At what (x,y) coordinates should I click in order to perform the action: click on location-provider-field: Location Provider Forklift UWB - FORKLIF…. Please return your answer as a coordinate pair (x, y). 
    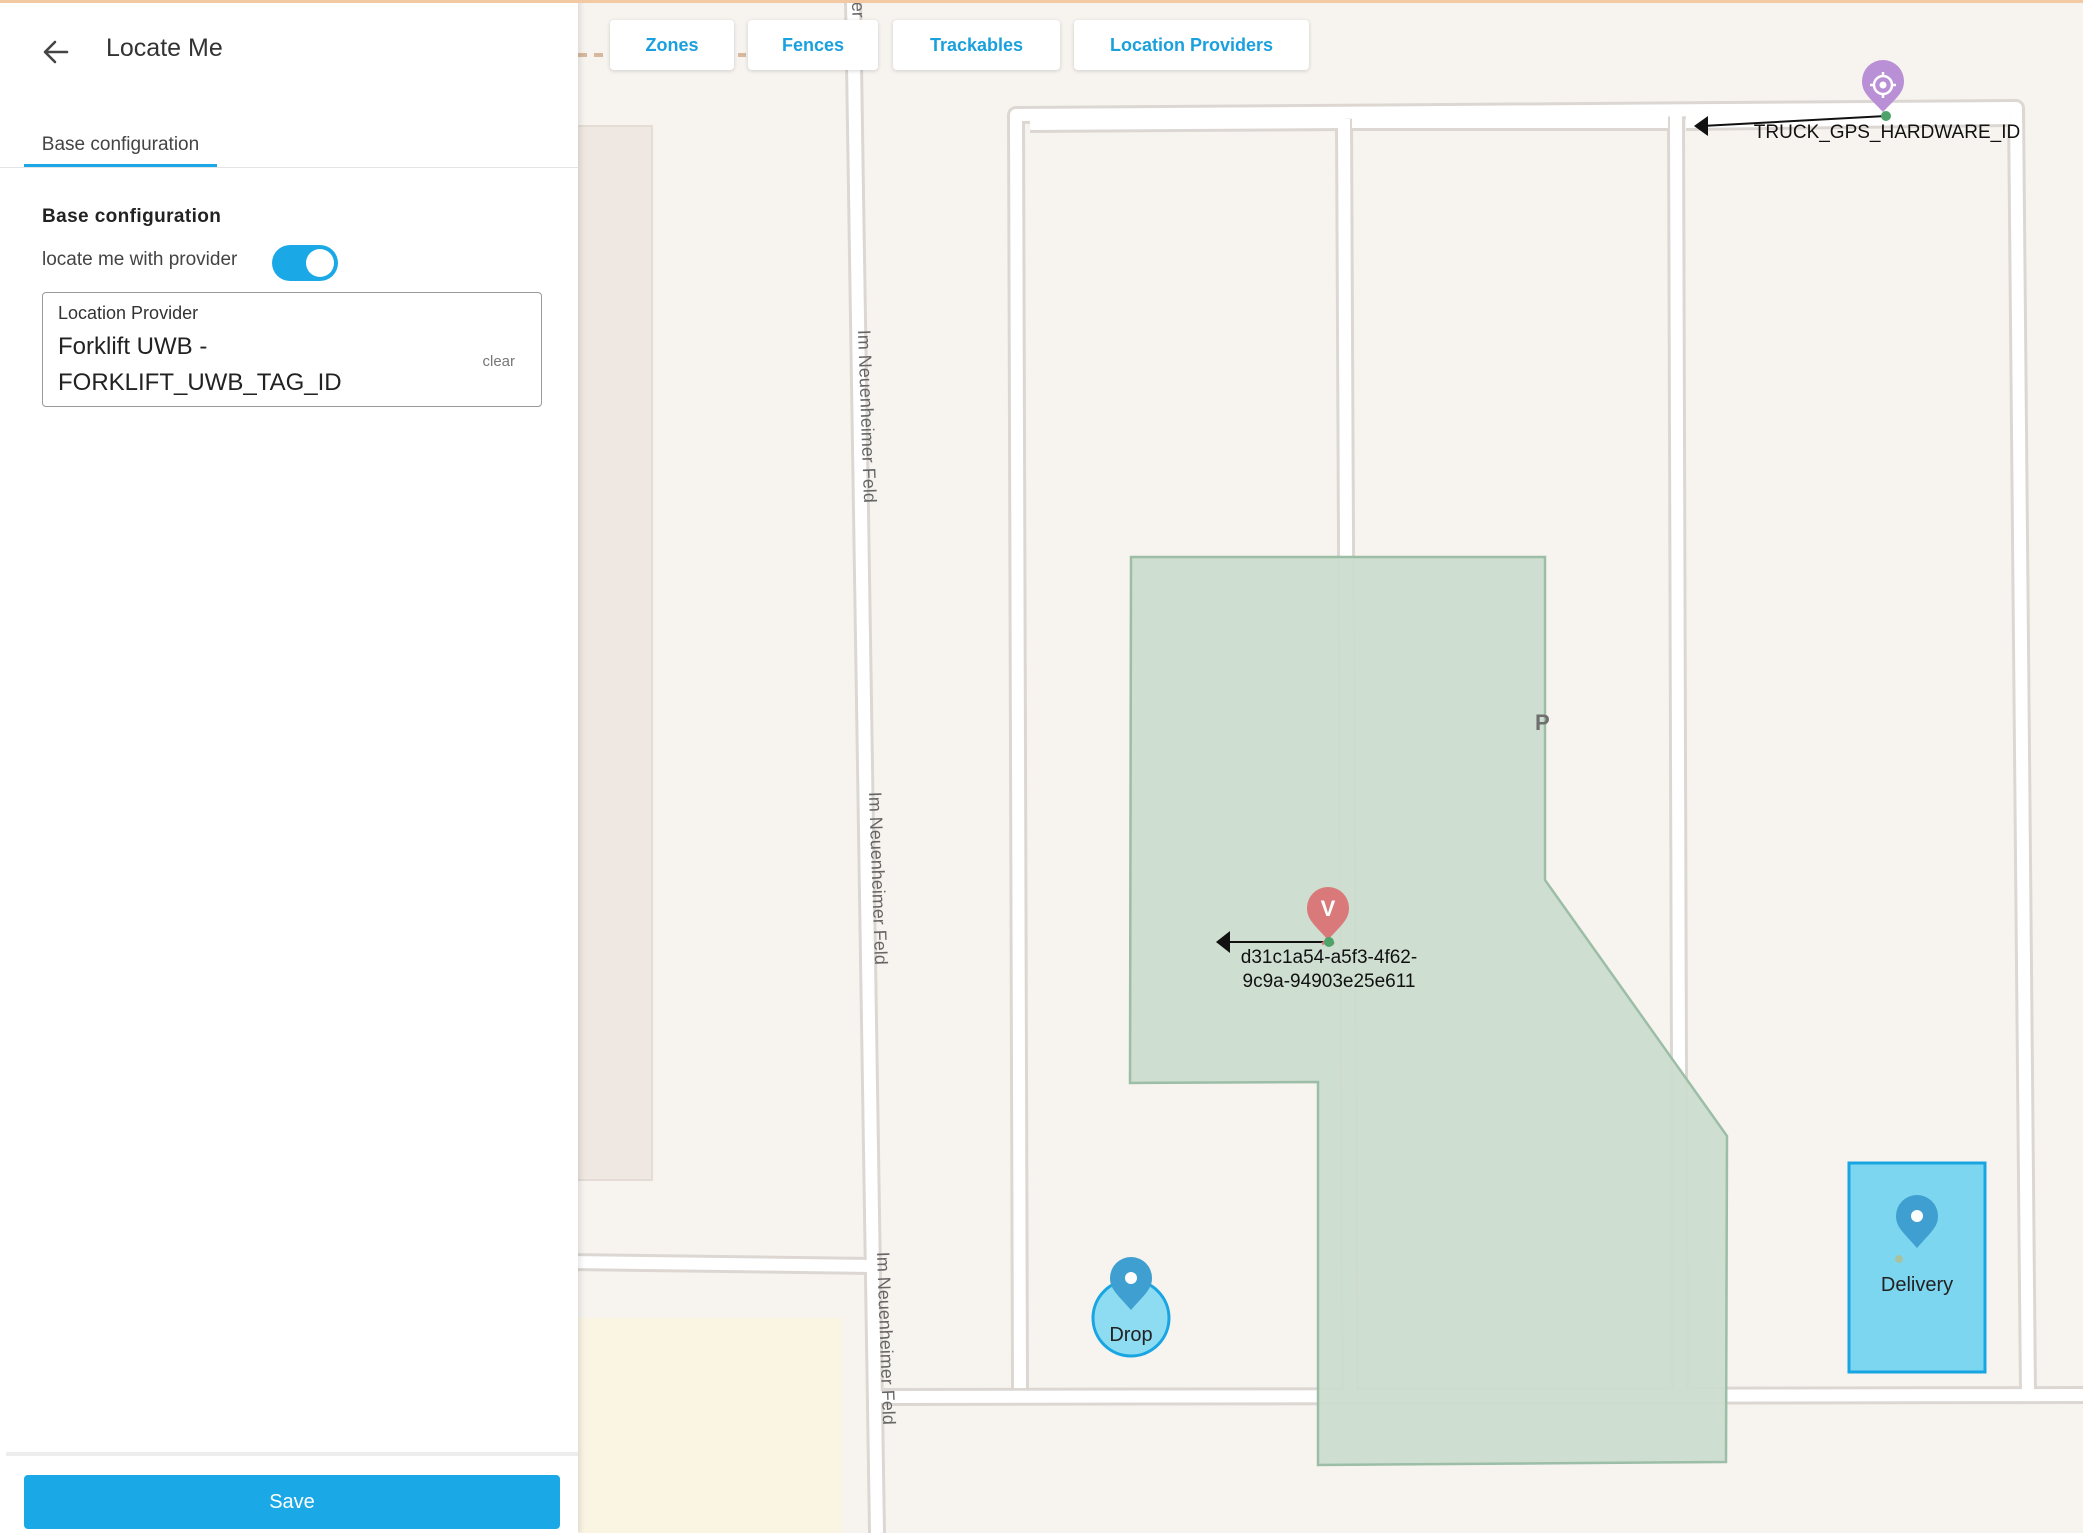
    Looking at the image, I should click on (292, 349).